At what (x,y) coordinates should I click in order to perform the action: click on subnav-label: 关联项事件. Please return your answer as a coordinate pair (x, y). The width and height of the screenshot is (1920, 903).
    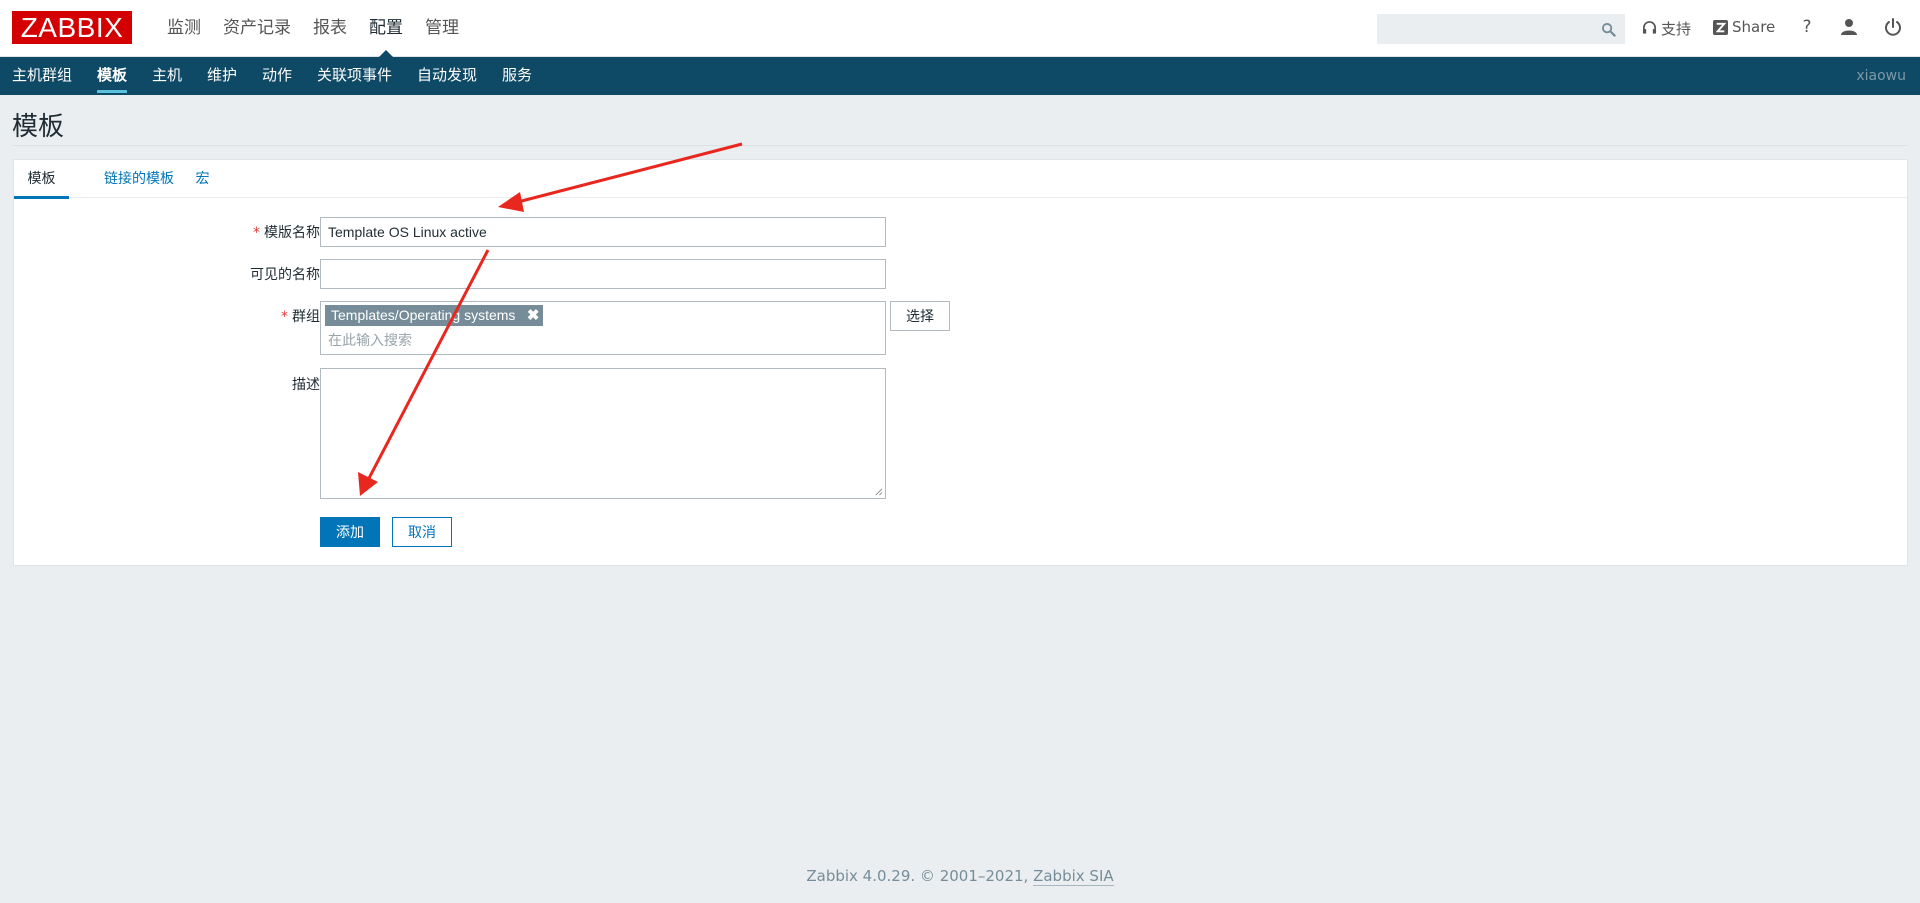
    Looking at the image, I should click on (355, 75).